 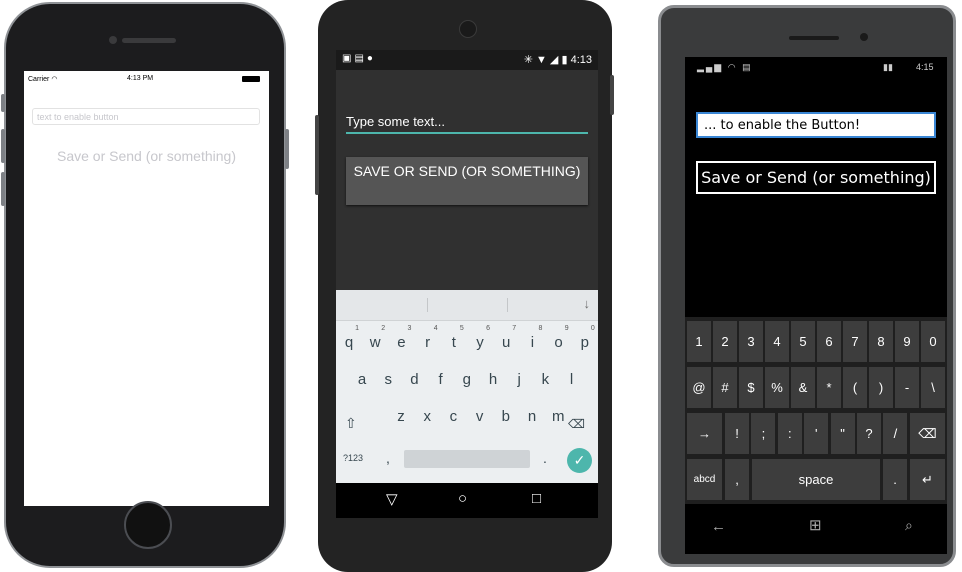 What do you see at coordinates (704, 479) in the screenshot?
I see `abcd-key: abcd` at bounding box center [704, 479].